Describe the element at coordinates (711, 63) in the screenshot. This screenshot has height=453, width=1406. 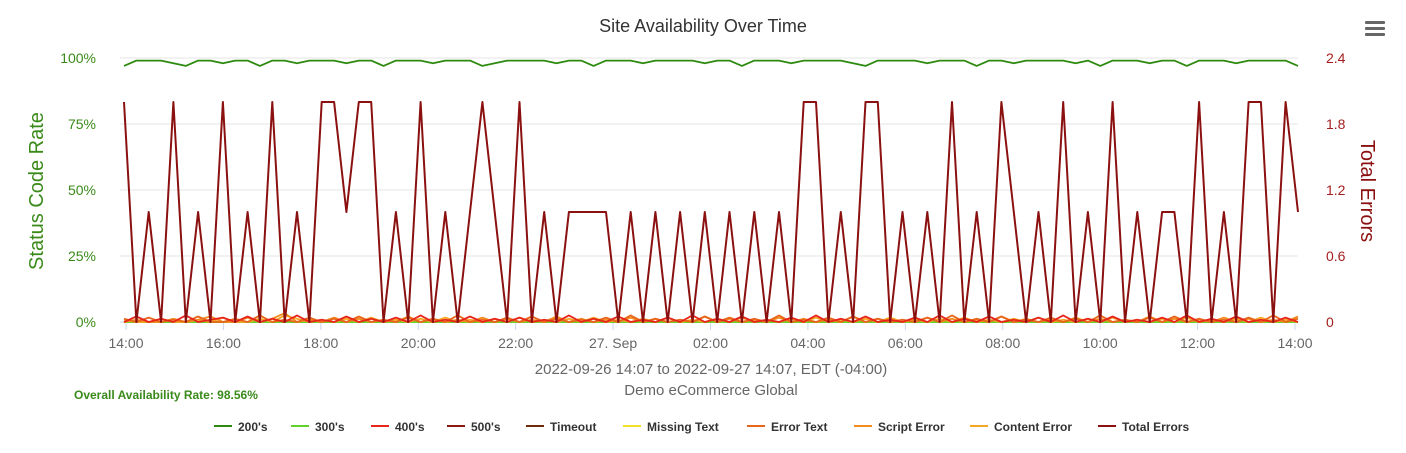
I see `series-line` at that location.